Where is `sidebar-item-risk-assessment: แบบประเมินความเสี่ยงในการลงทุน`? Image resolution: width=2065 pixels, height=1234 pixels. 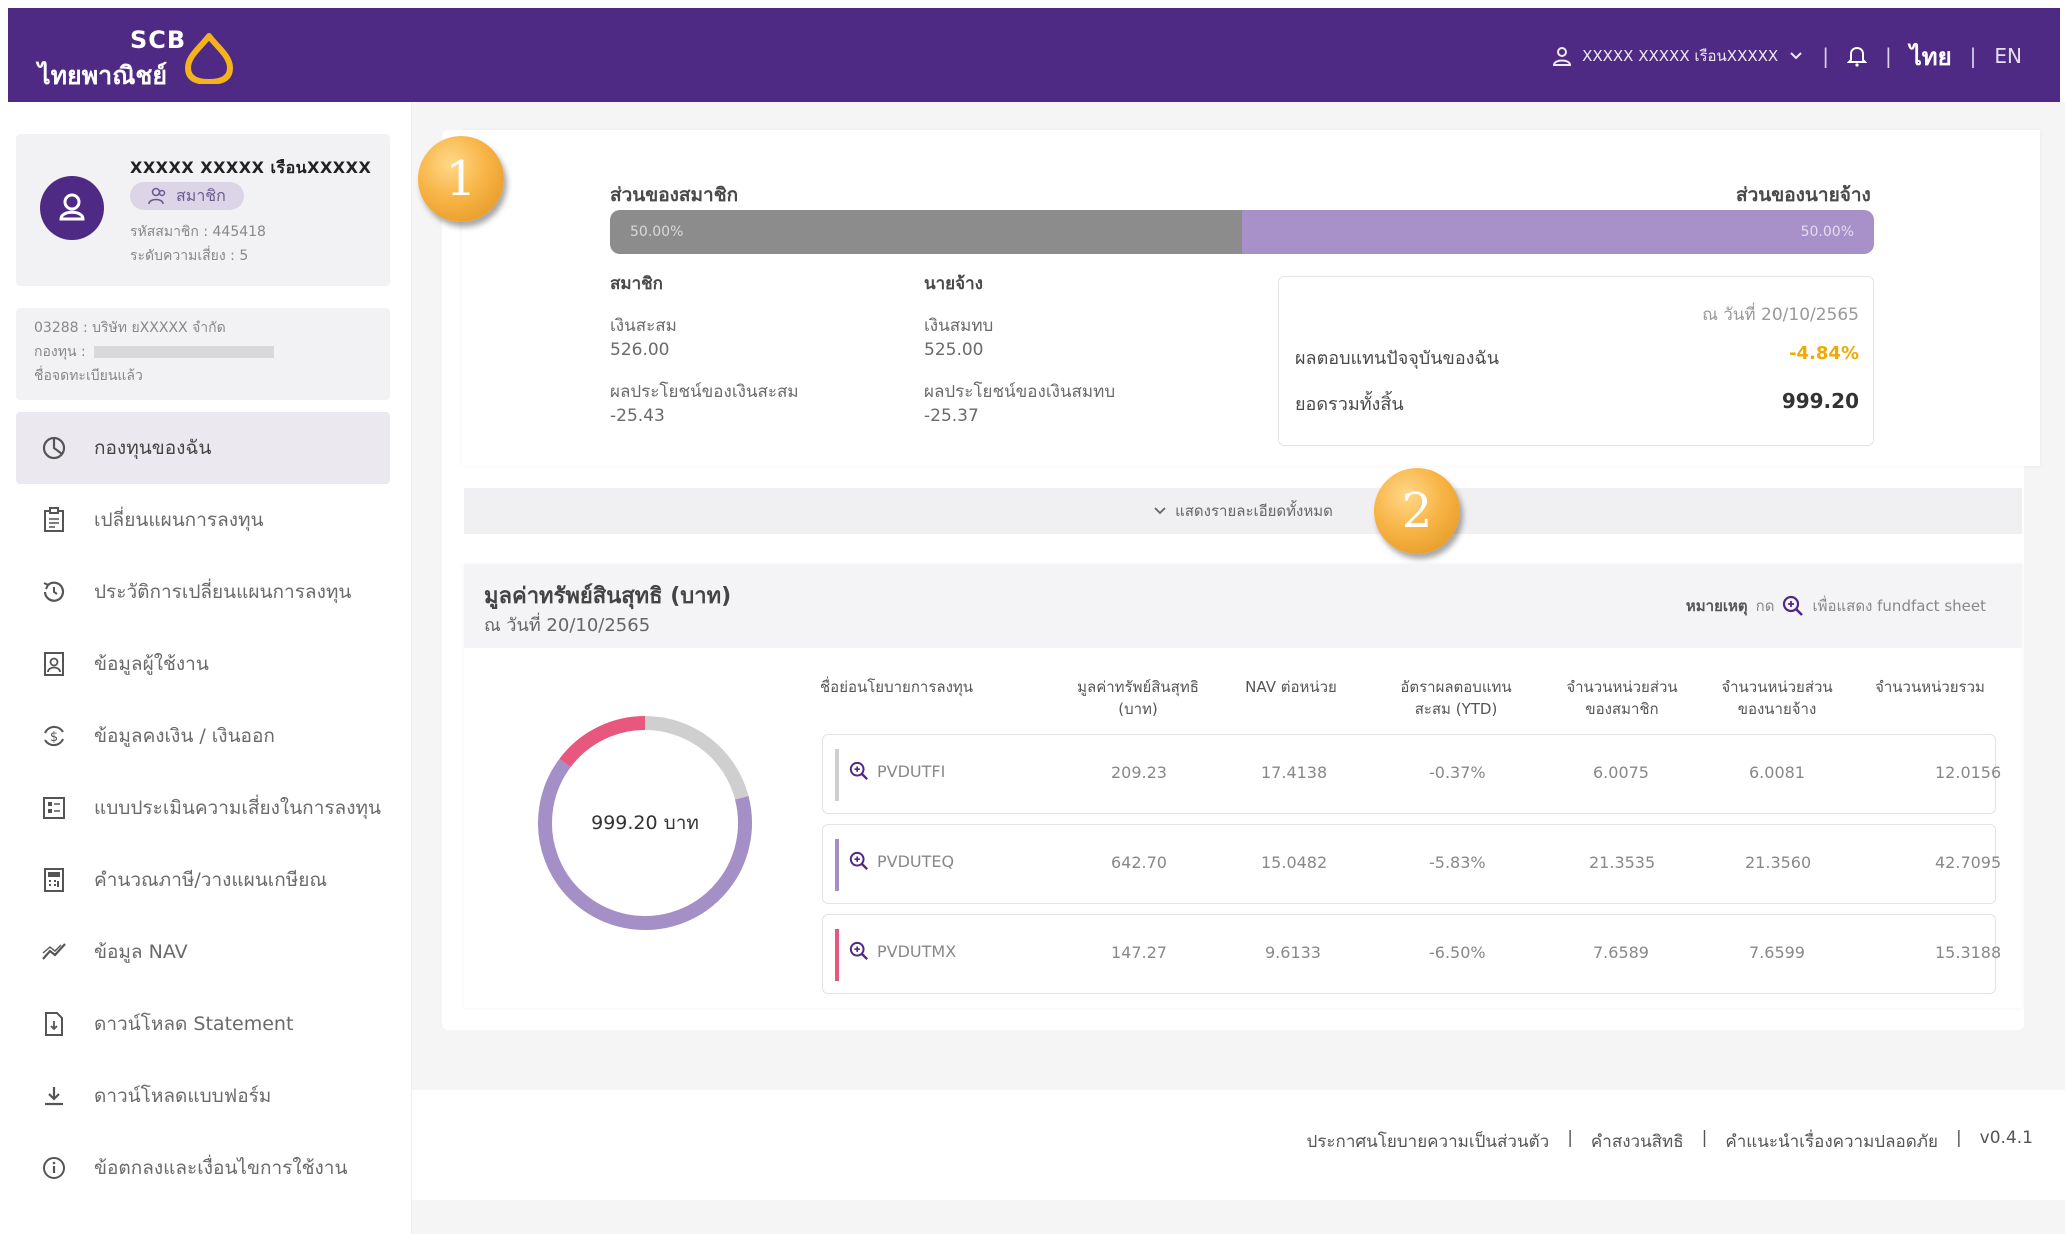
sidebar-item-risk-assessment: แบบประเมินความเสี่ยงในการลงทุน is located at coordinates (203, 808).